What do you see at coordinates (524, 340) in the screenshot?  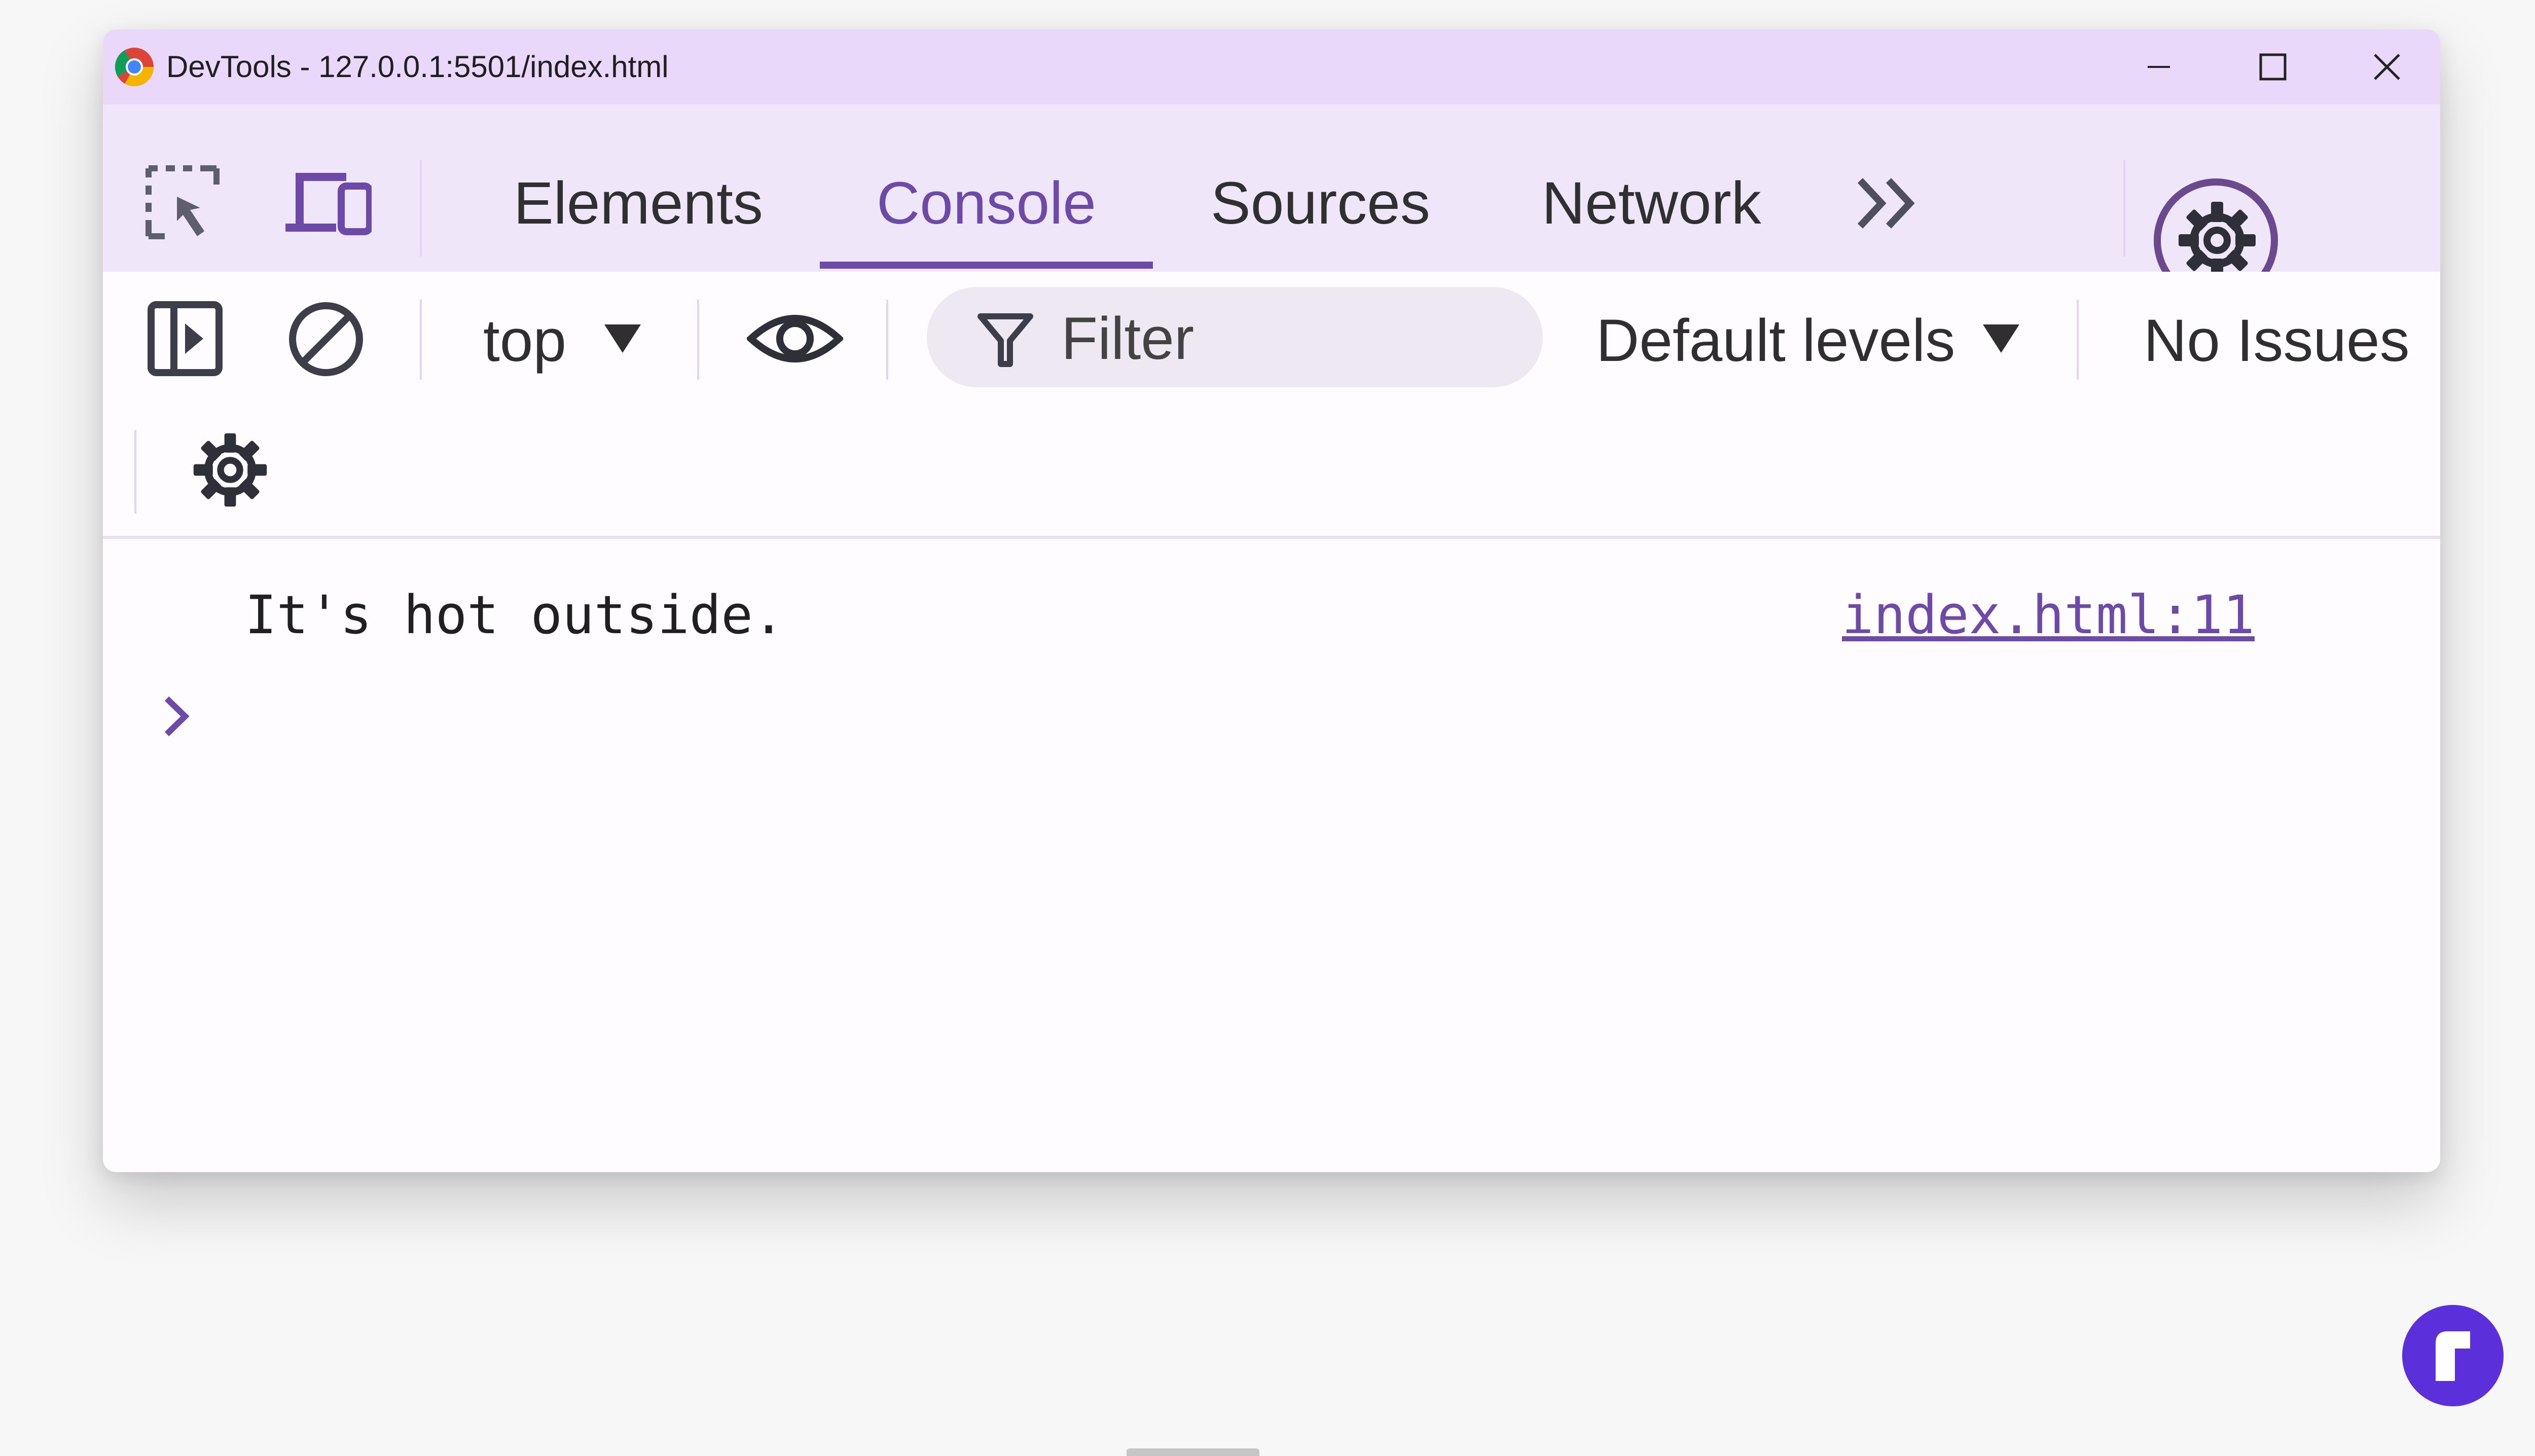 I see `context-selector: top` at bounding box center [524, 340].